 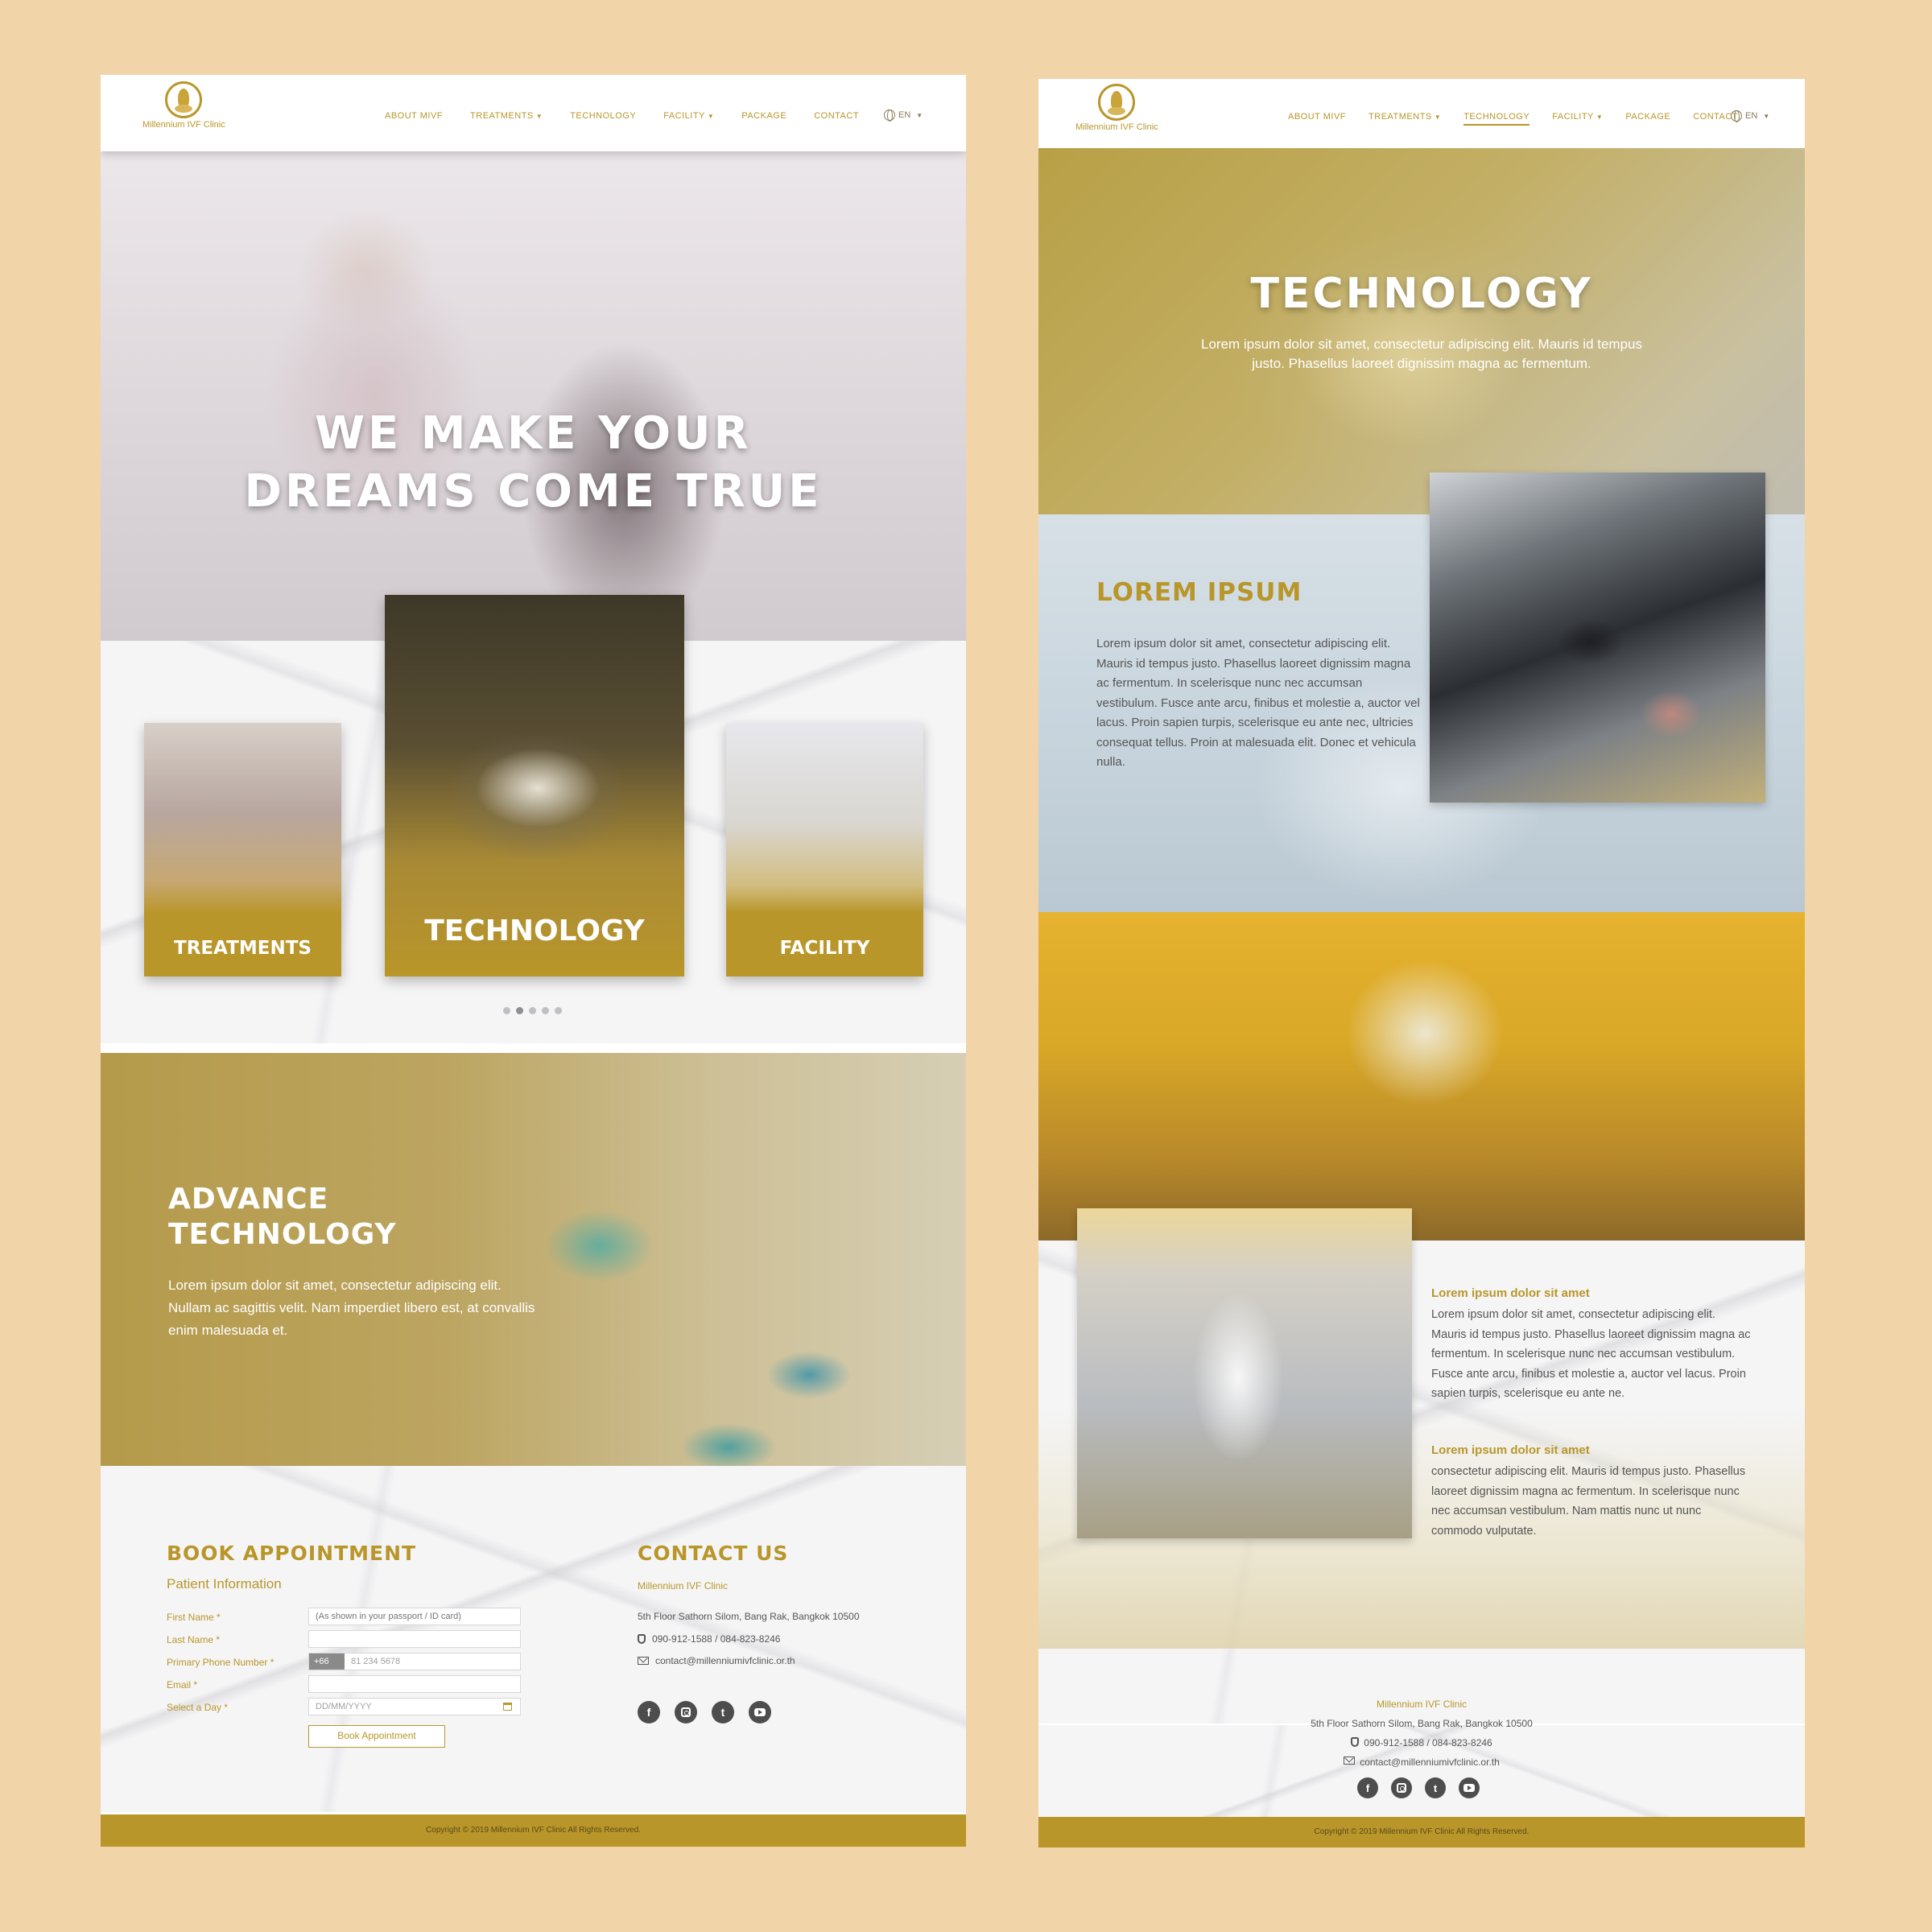 I want to click on technology-hero-title: TECHNOLOGY, so click(x=1421, y=294).